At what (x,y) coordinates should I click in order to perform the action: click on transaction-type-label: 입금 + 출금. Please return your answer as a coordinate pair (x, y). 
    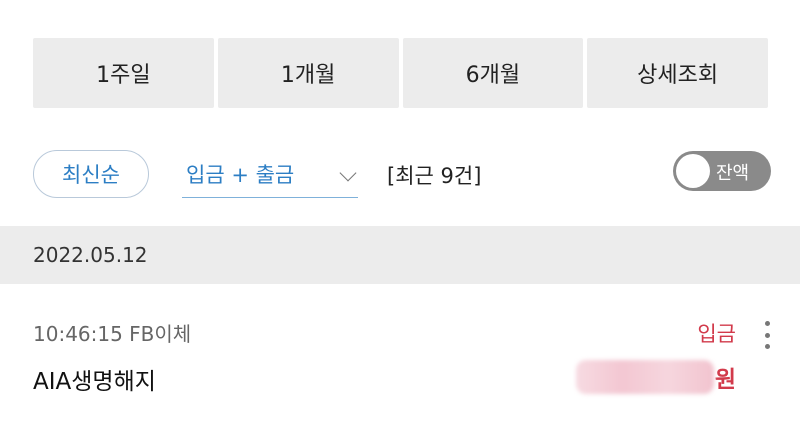
    Looking at the image, I should click on (240, 174).